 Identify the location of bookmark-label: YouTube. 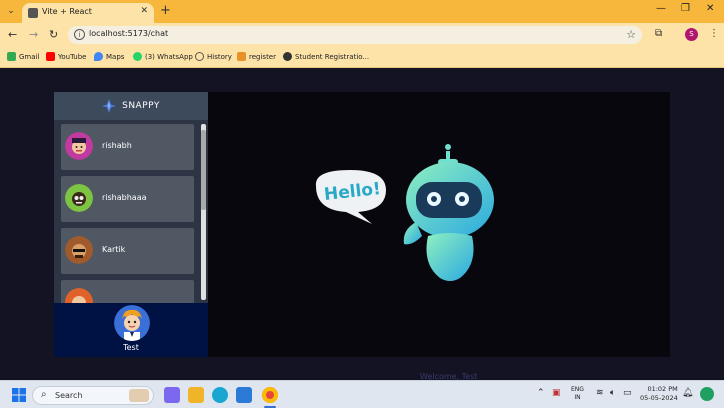
(72, 56).